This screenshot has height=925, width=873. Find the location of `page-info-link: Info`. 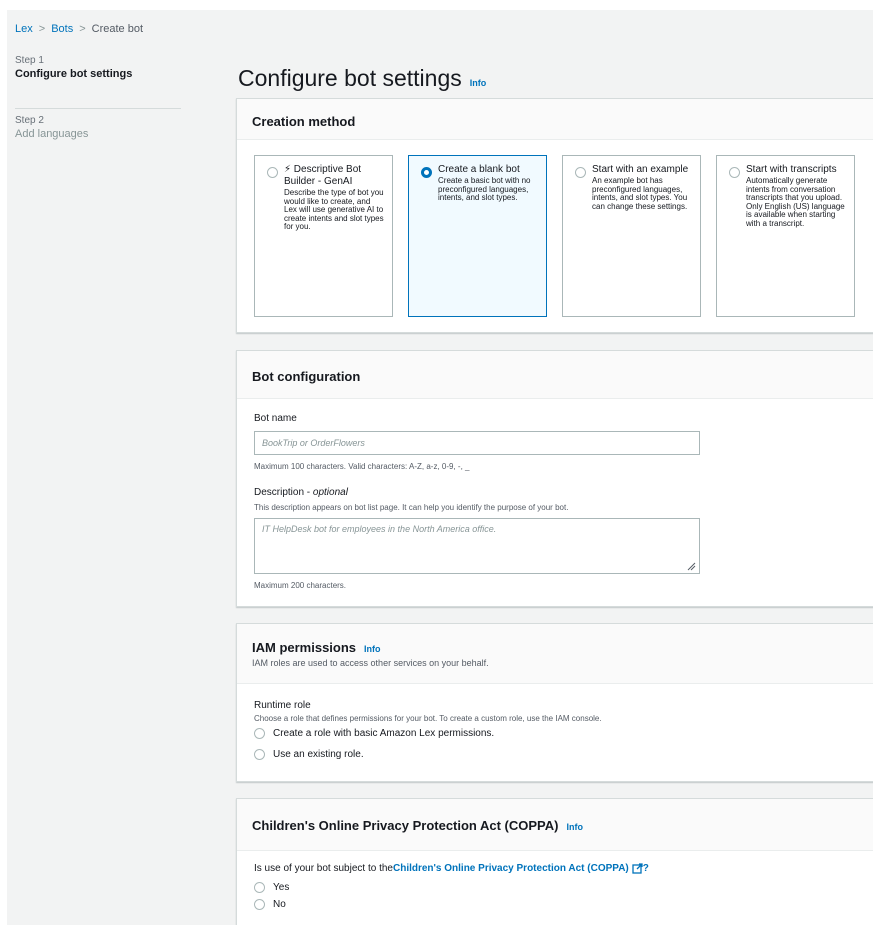

page-info-link: Info is located at coordinates (478, 83).